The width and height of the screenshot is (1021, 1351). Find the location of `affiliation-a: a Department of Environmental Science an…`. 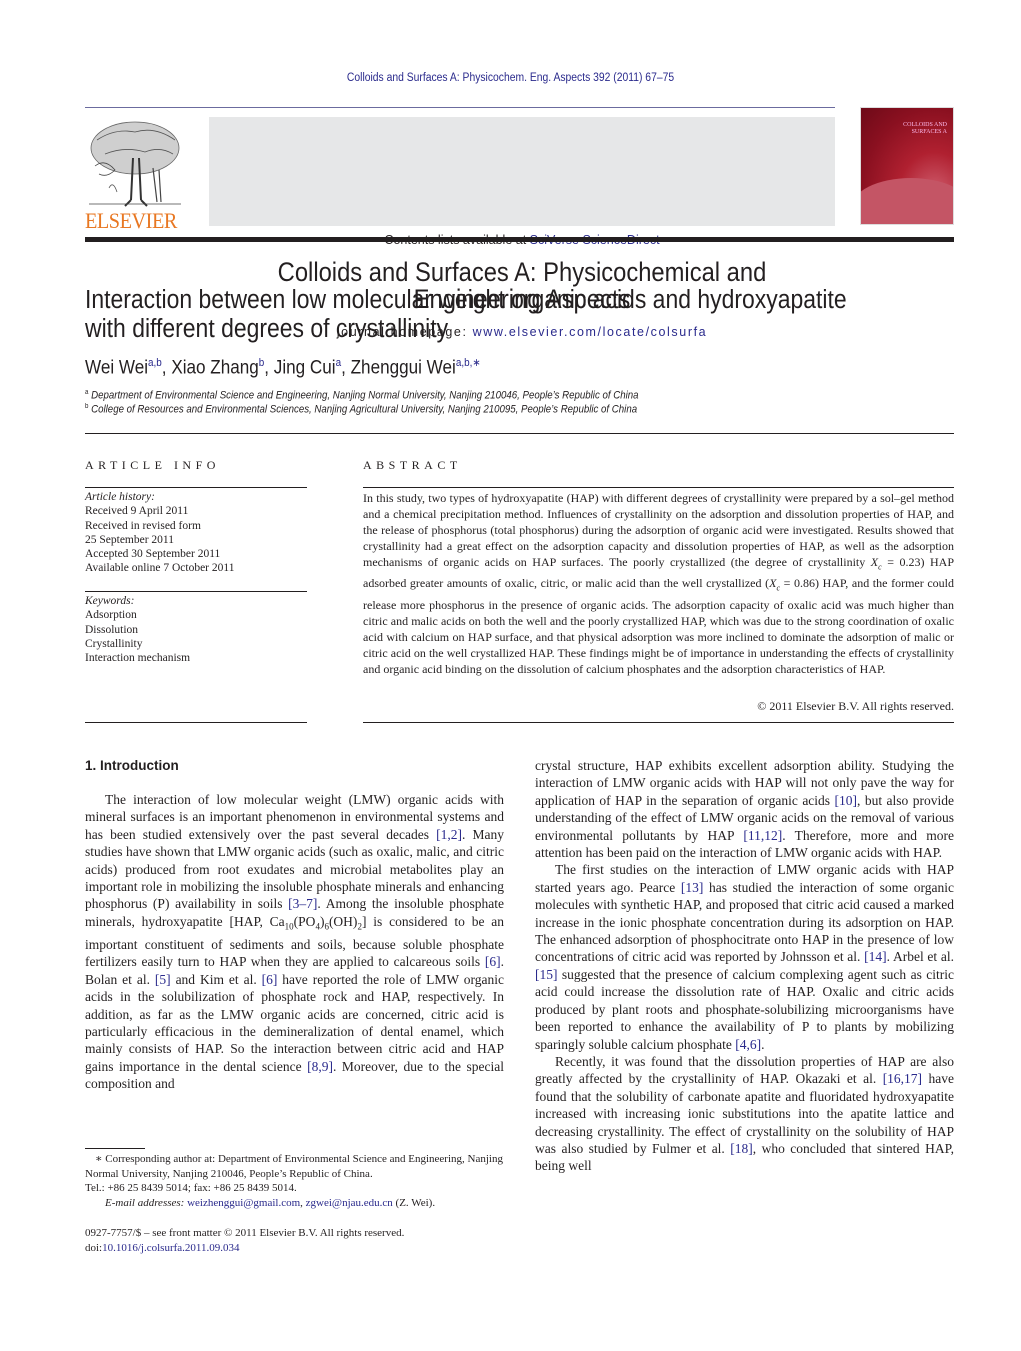

affiliation-a: a Department of Environmental Science an… is located at coordinates (362, 395).